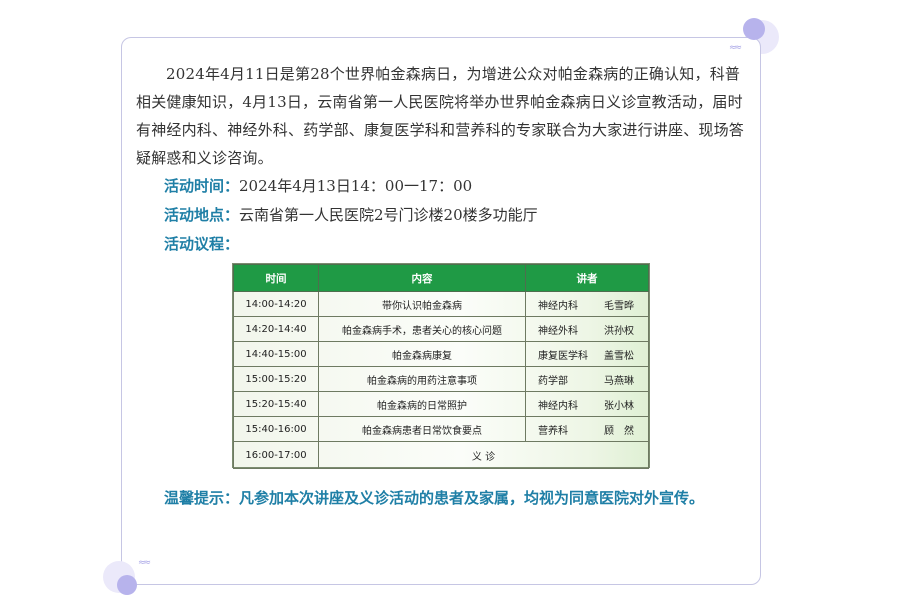 The width and height of the screenshot is (898, 616). I want to click on table-row: 15:40-16:00 帕金森病患者日常饮食要点 营养科 顾 然, so click(441, 429).